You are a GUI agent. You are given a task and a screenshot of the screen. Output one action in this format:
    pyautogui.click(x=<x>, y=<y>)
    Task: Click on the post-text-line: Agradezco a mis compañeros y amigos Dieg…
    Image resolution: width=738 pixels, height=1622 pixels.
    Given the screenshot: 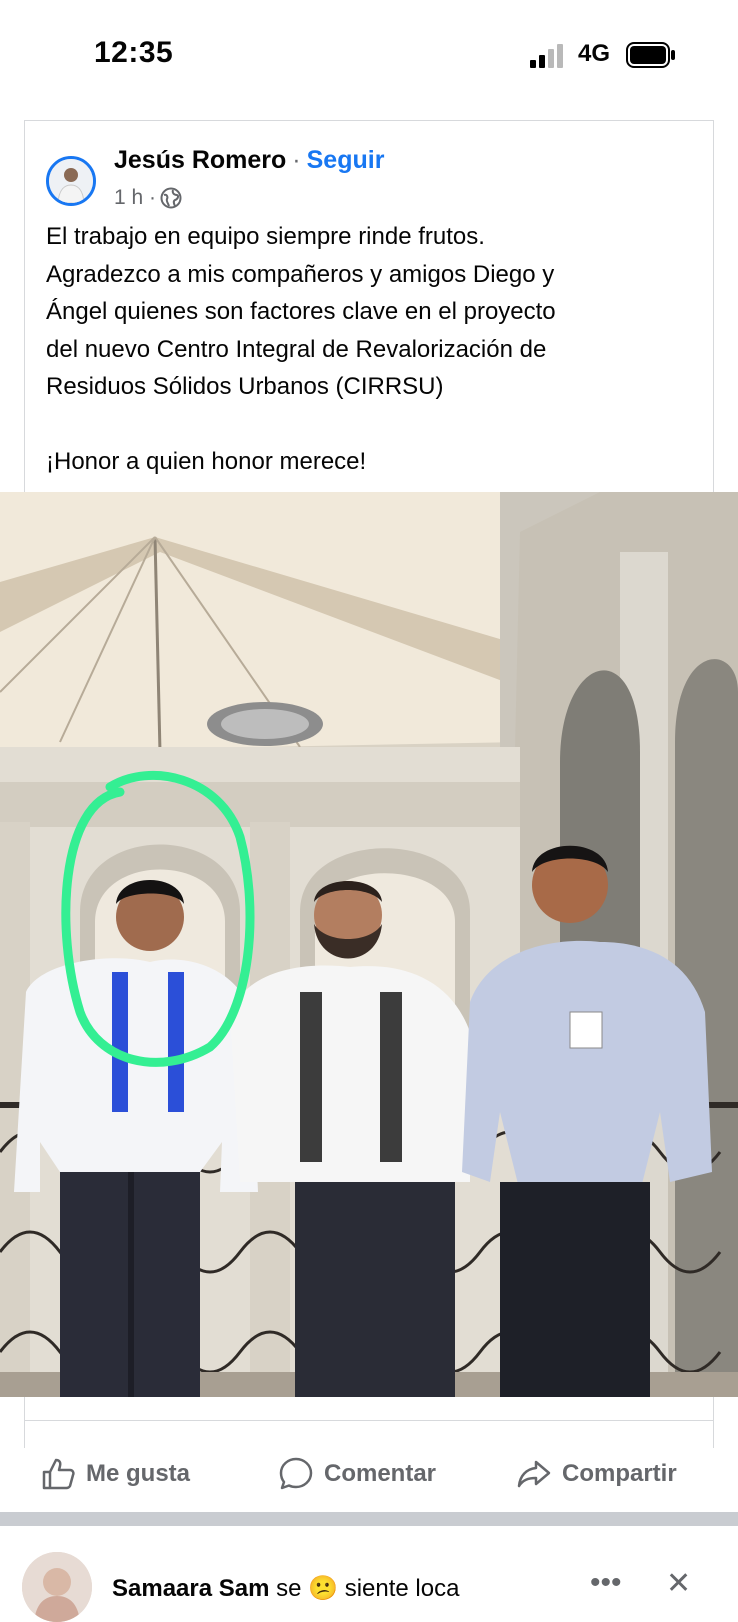 What is the action you would take?
    pyautogui.click(x=300, y=274)
    